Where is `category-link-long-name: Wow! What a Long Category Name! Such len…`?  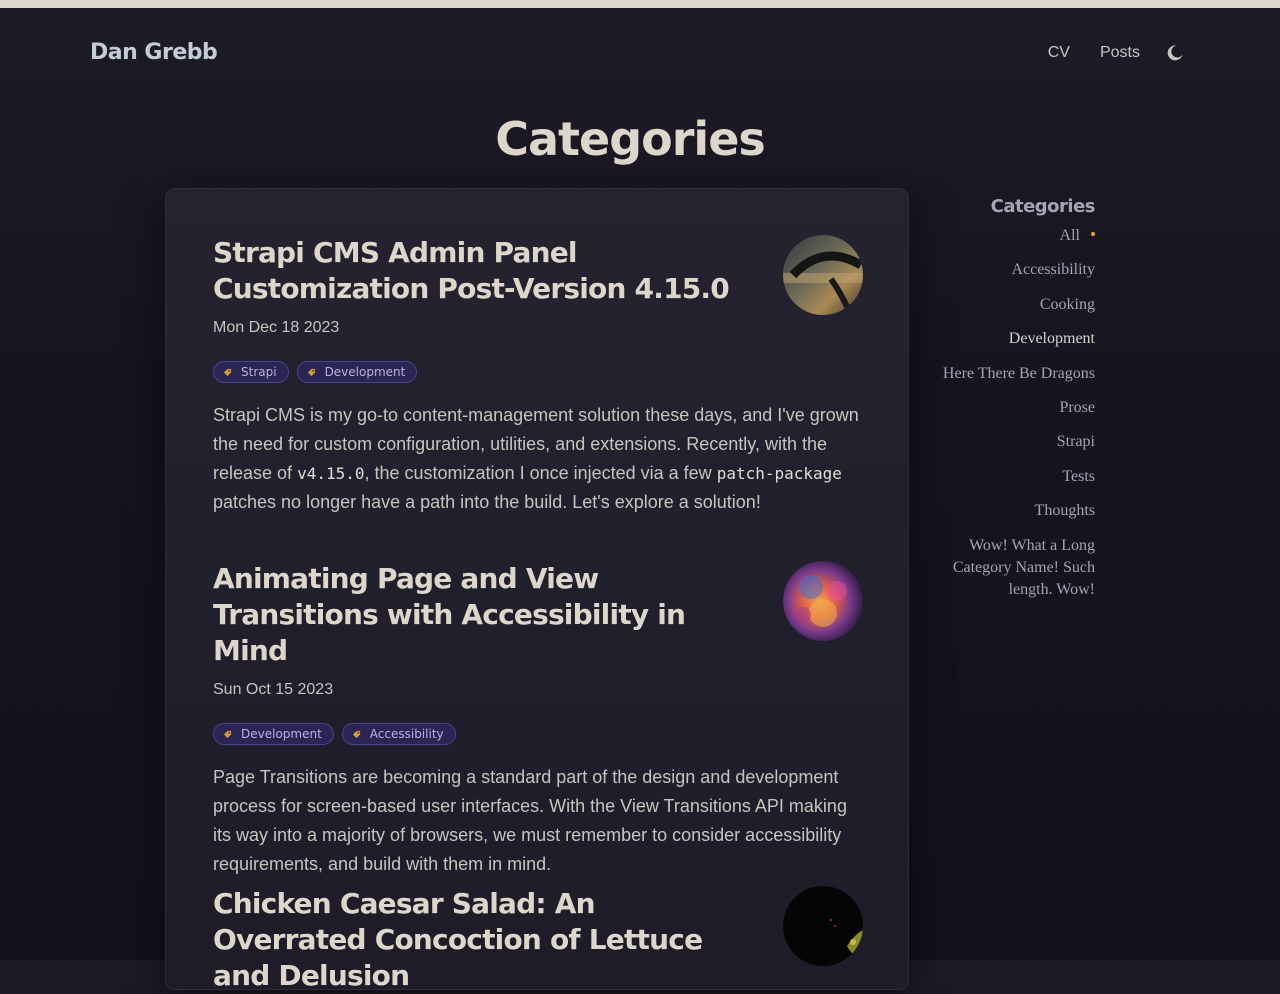 category-link-long-name: Wow! What a Long Category Name! Such len… is located at coordinates (1005, 568).